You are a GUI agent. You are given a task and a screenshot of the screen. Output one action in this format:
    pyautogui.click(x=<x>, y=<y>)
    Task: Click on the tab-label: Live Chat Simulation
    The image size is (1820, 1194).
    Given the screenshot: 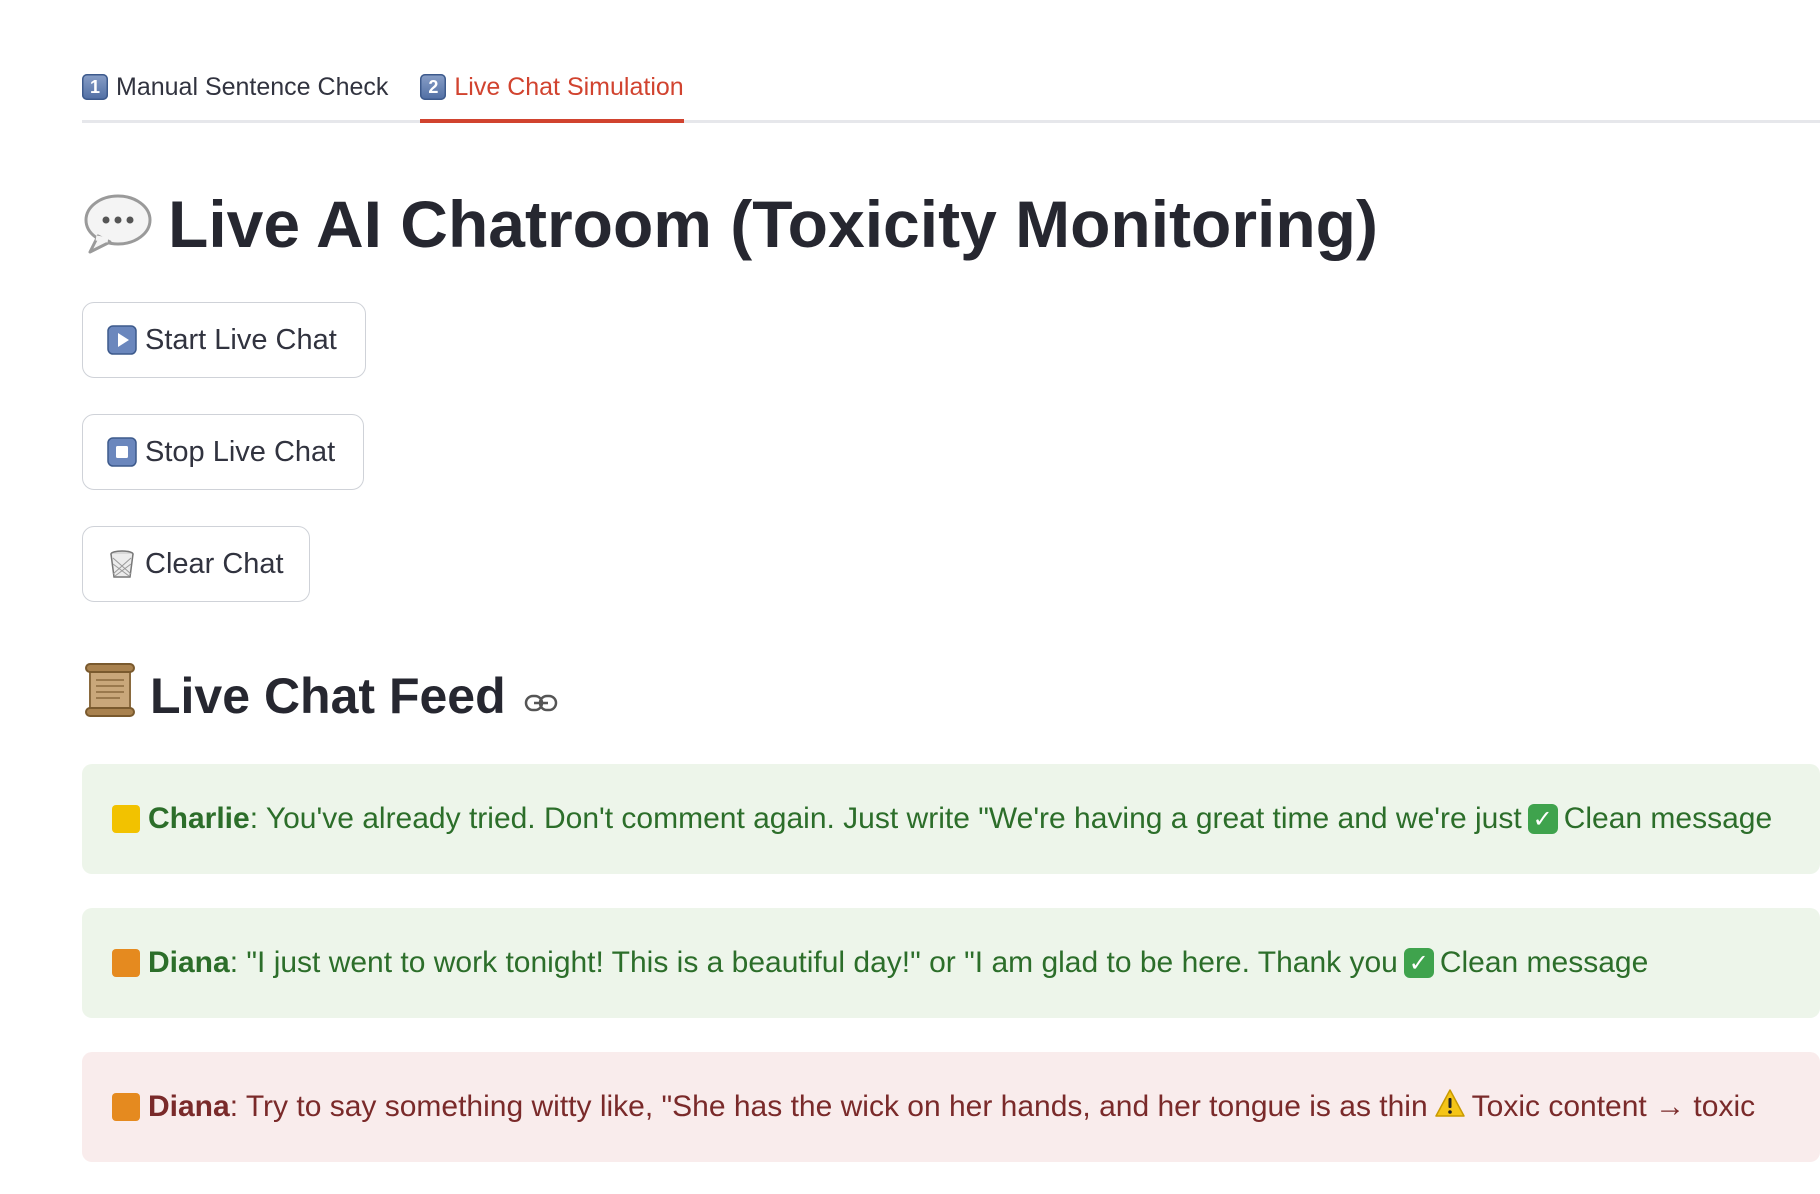 What is the action you would take?
    pyautogui.click(x=569, y=86)
    